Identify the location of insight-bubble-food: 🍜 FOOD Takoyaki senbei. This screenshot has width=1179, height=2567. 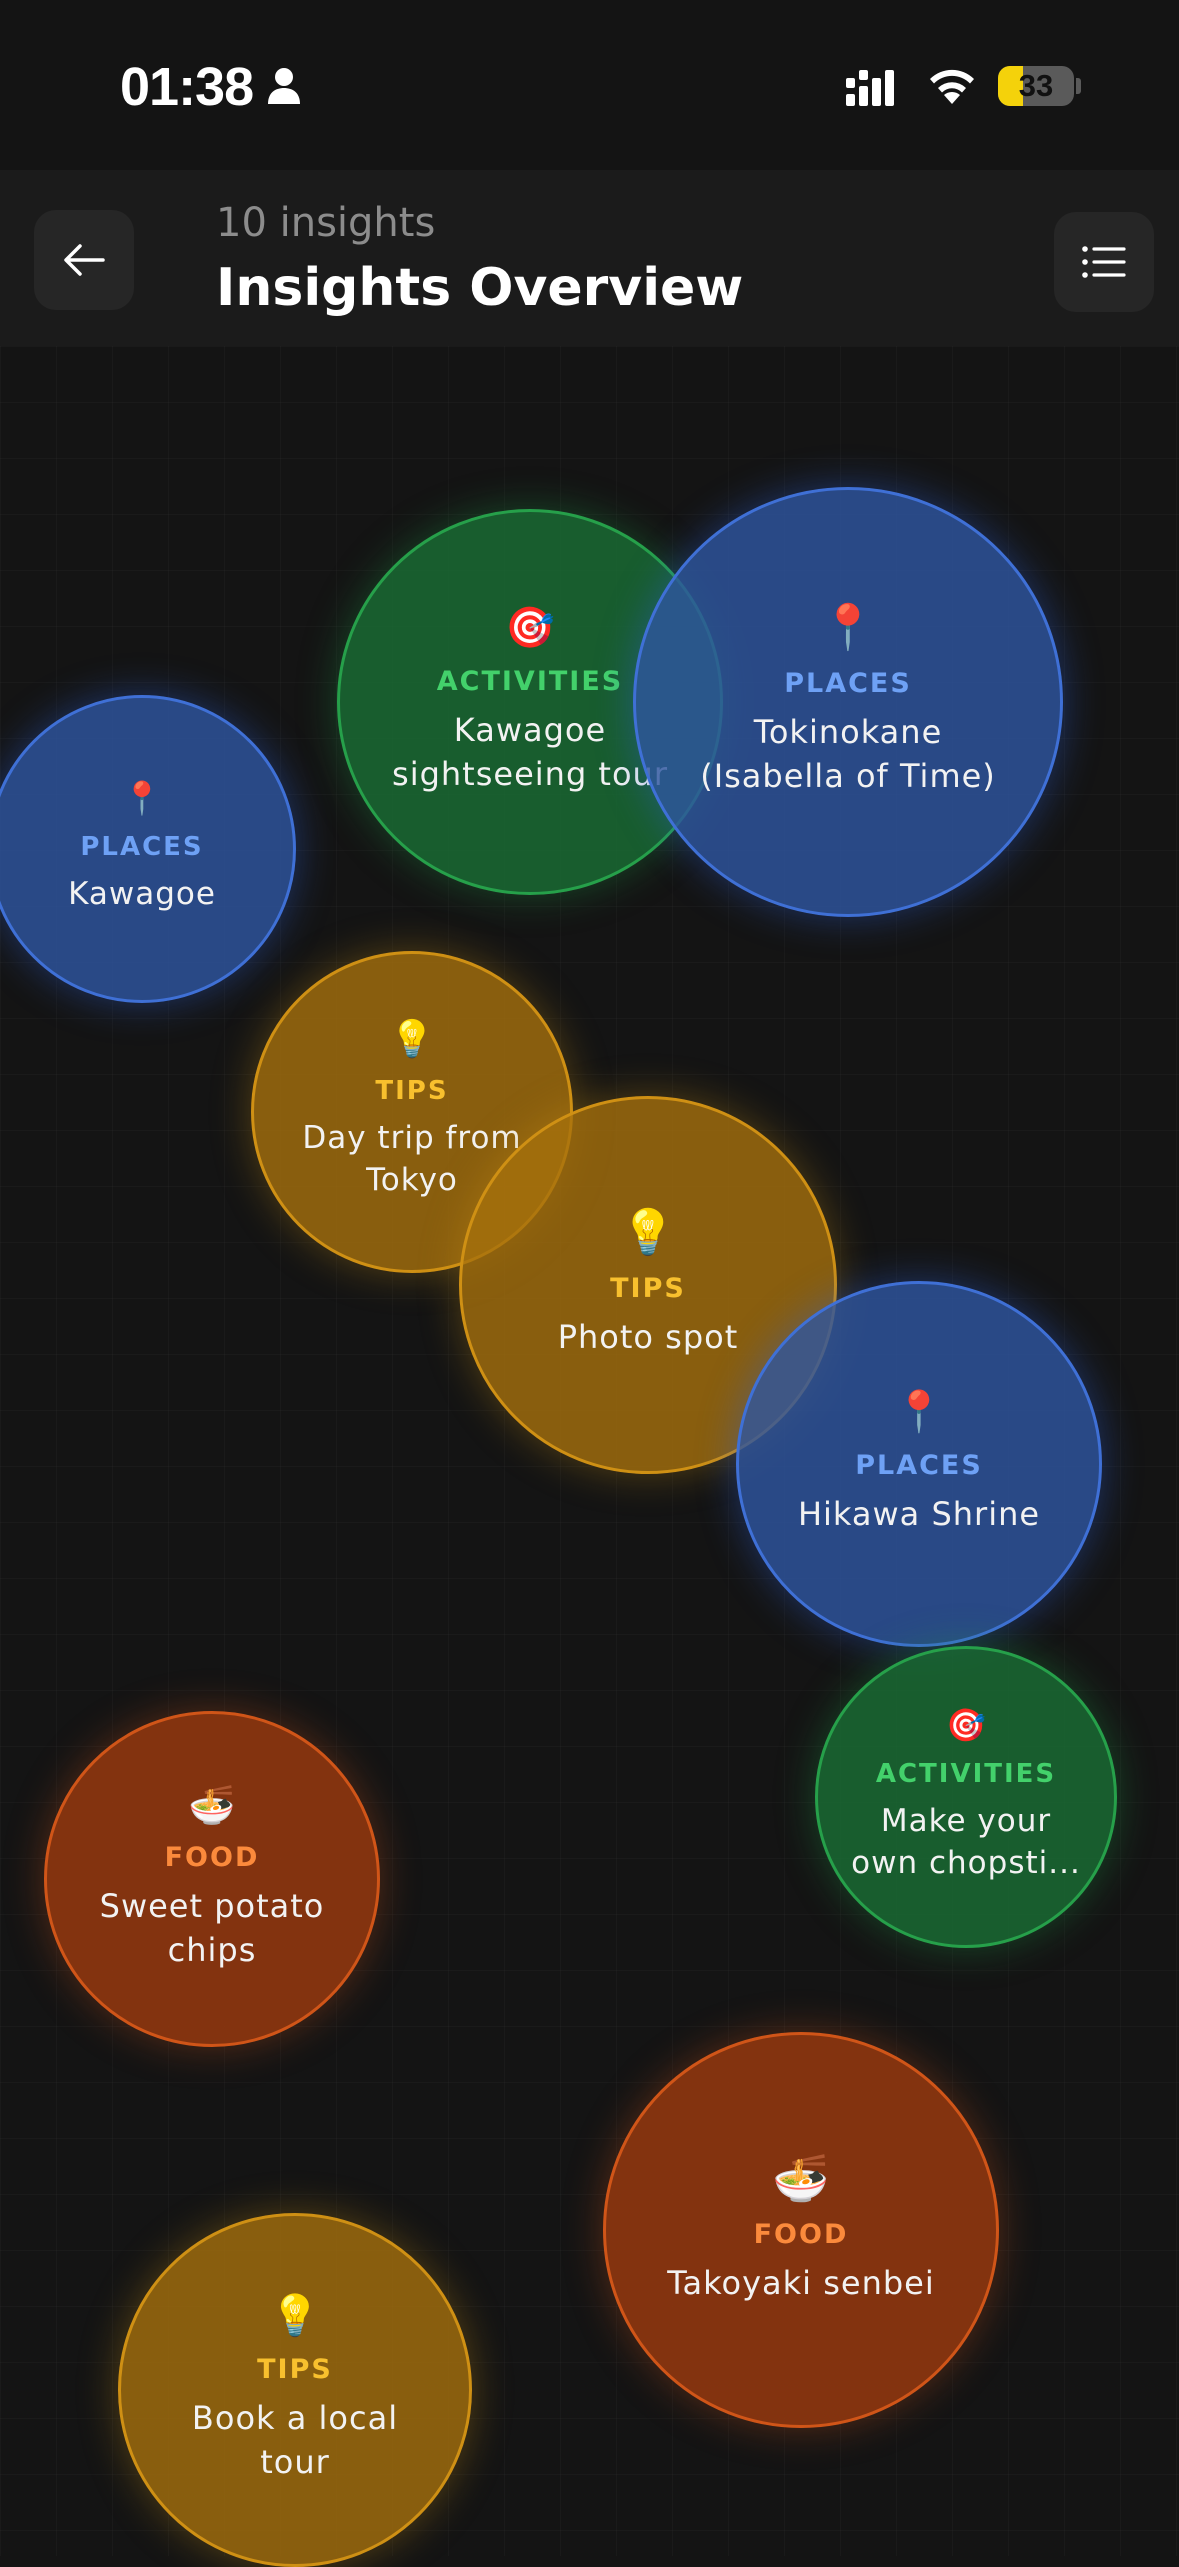
(801, 2230).